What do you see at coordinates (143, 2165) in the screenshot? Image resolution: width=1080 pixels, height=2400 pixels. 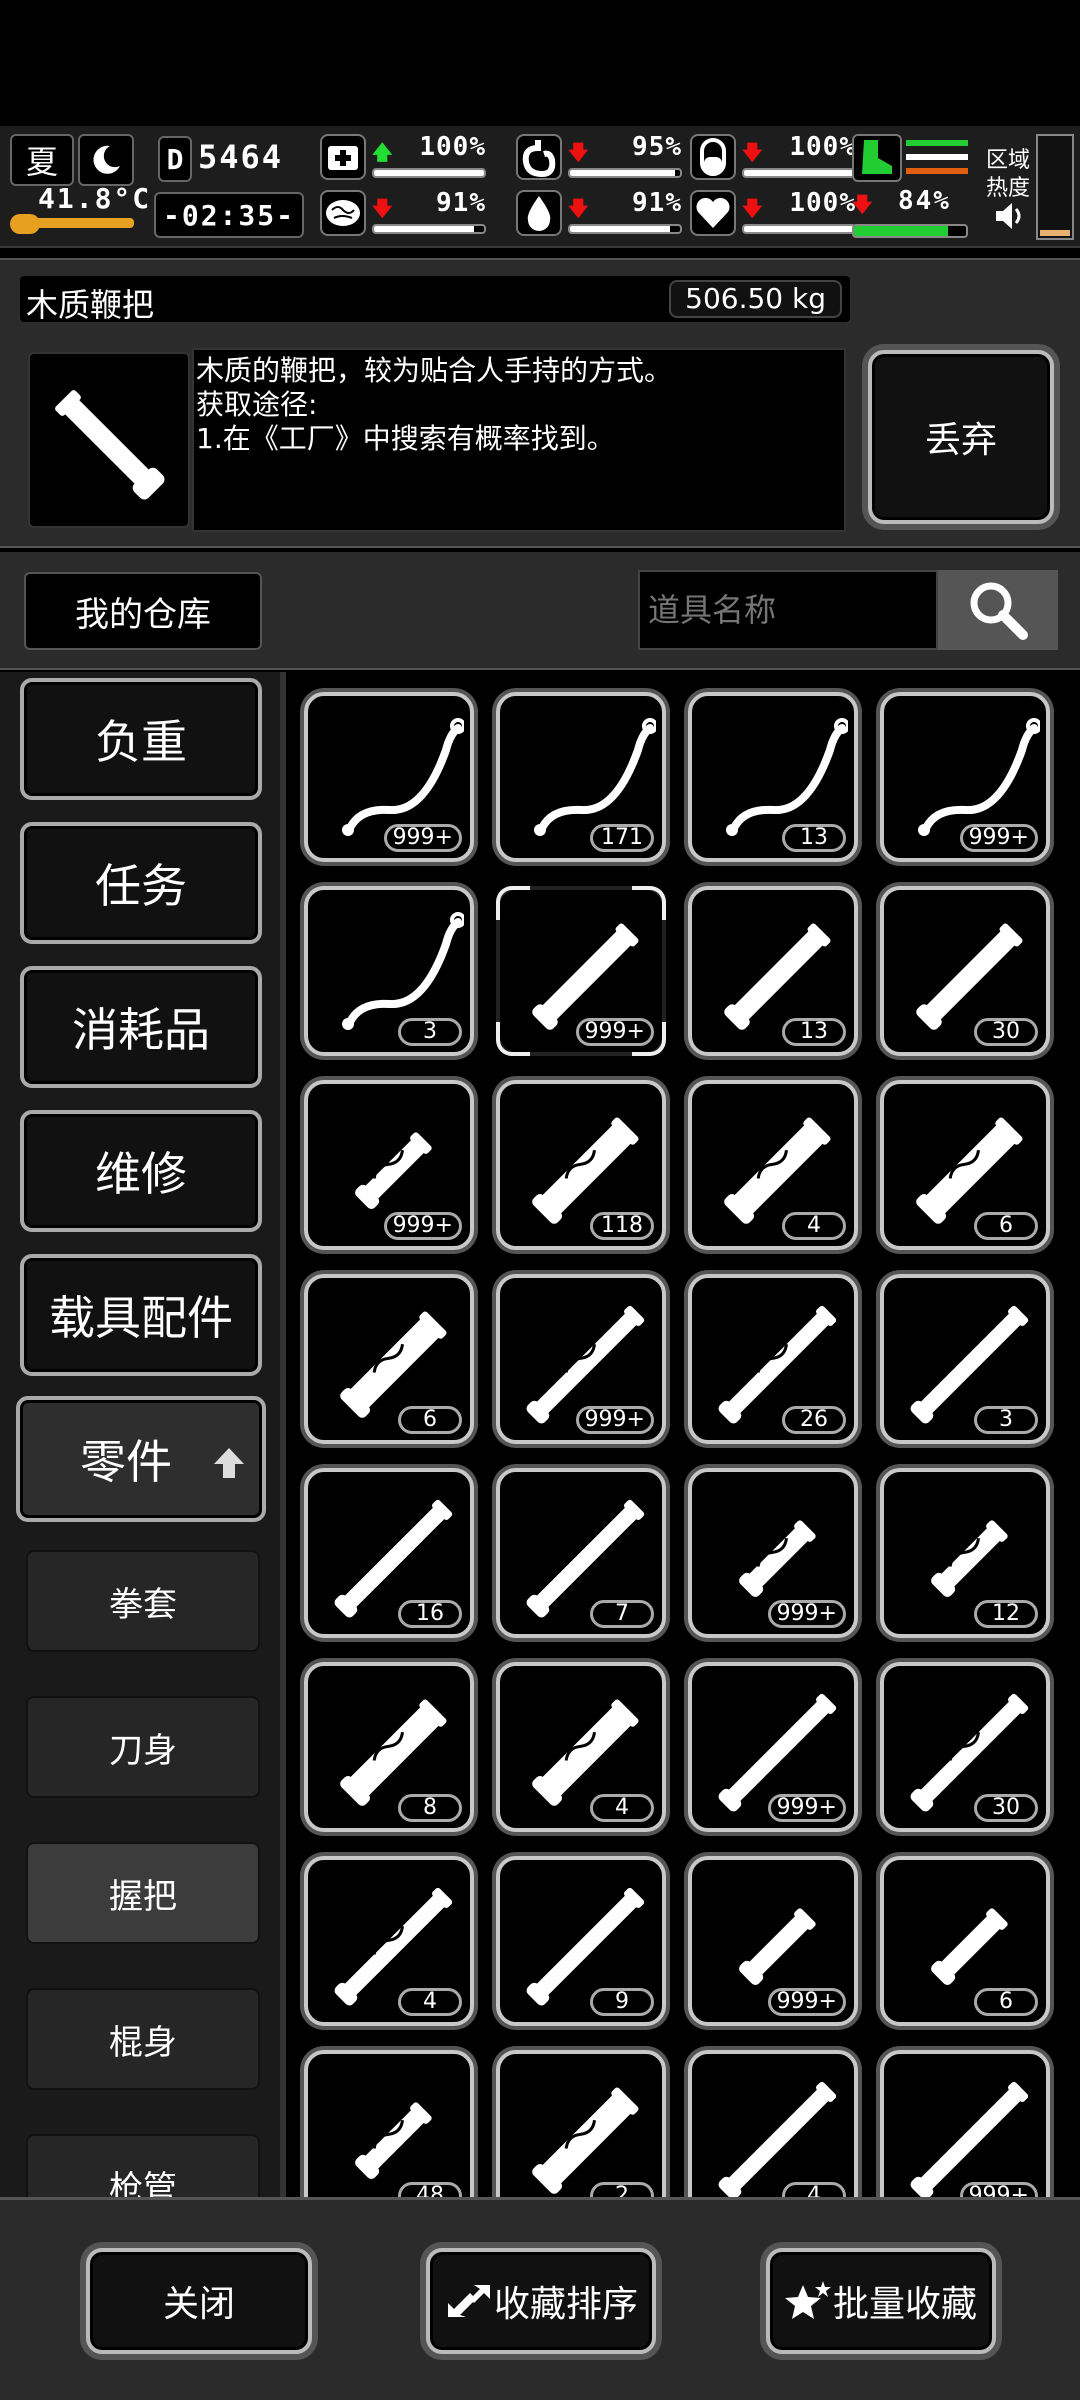 I see `subcategory-barrel: 枪管` at bounding box center [143, 2165].